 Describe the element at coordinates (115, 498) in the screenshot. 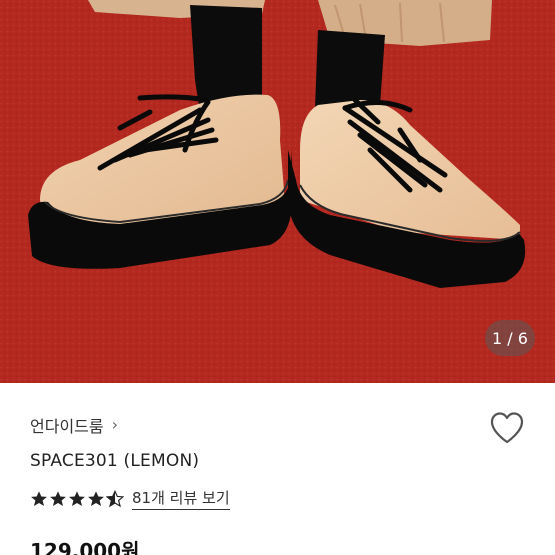

I see `star-half-icon` at that location.